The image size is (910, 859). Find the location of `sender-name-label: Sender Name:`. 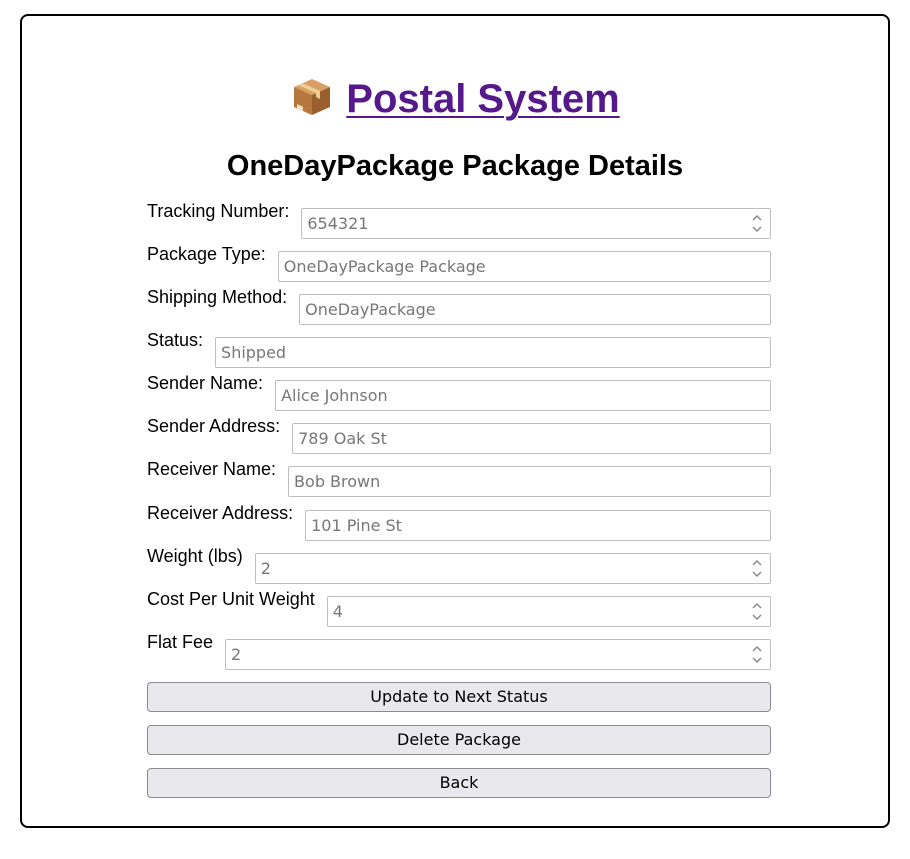

sender-name-label: Sender Name: is located at coordinates (205, 383).